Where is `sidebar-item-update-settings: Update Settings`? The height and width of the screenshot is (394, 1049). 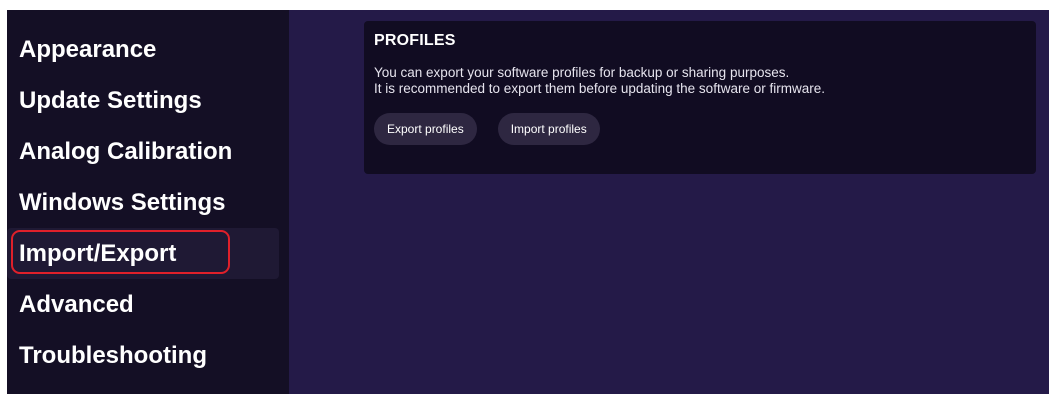
sidebar-item-update-settings: Update Settings is located at coordinates (143, 100).